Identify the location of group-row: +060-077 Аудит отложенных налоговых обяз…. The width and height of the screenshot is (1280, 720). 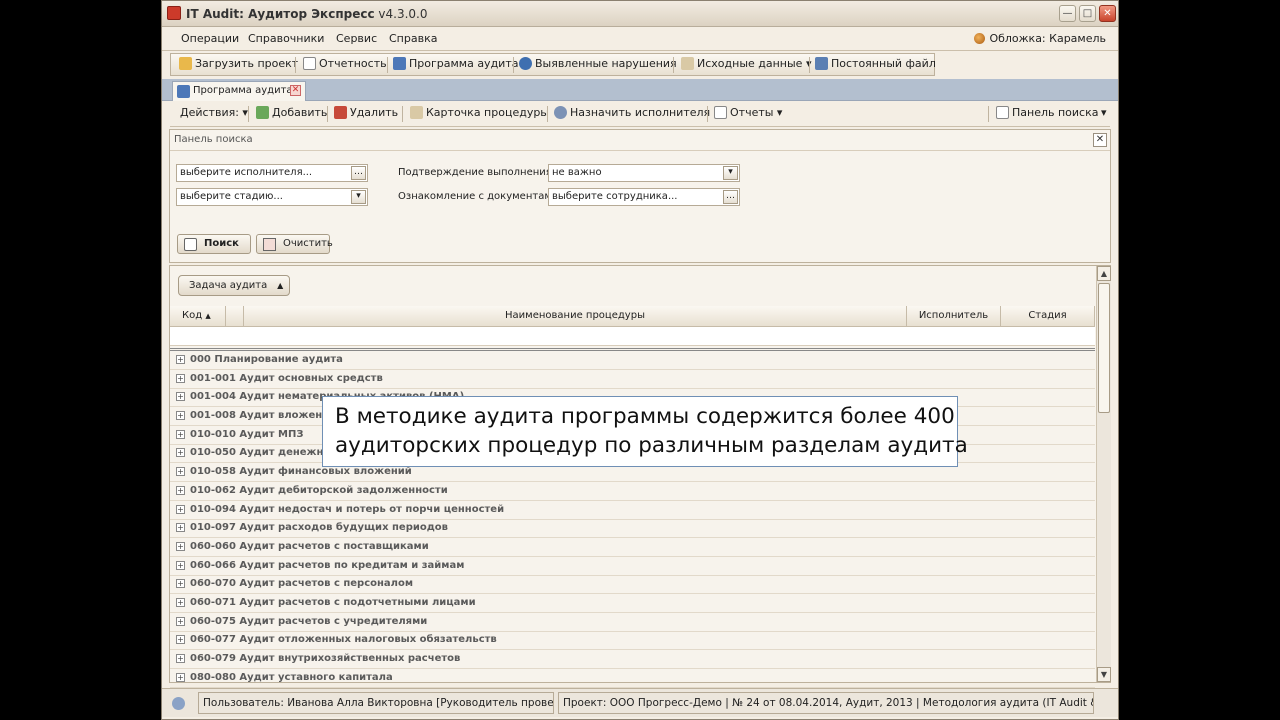
(632, 640).